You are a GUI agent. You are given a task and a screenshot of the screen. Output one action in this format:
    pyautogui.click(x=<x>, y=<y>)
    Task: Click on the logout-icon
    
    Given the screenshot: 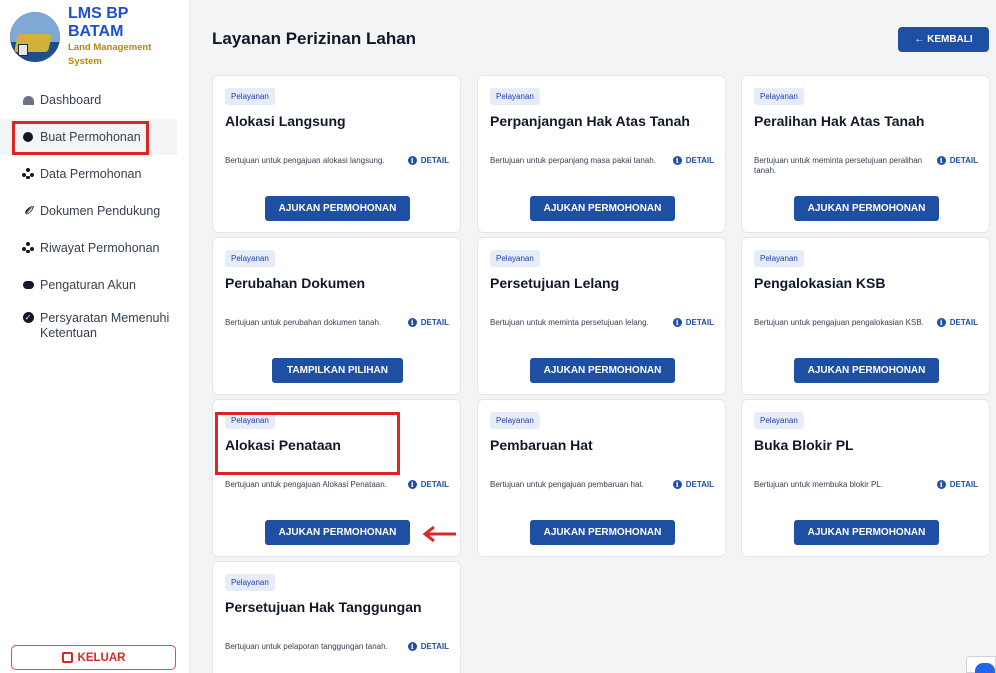 What is the action you would take?
    pyautogui.click(x=67, y=657)
    